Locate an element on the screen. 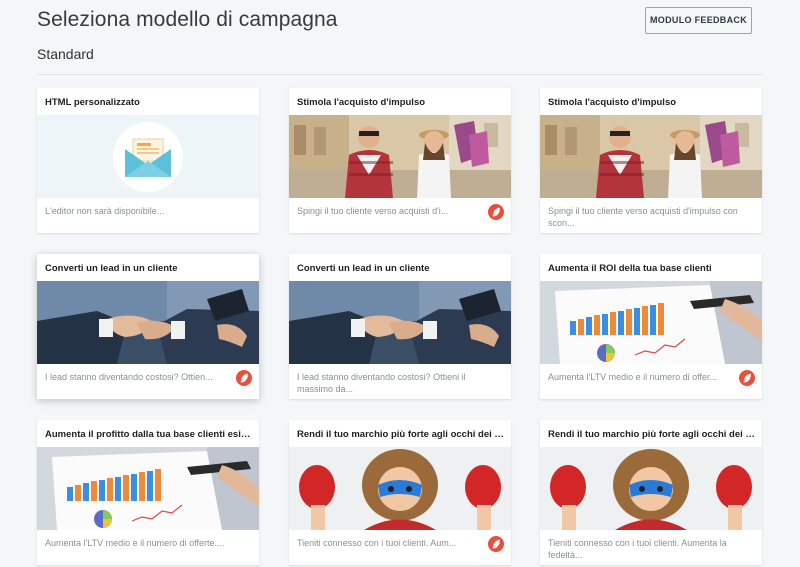 This screenshot has height=567, width=800. section-divider is located at coordinates (400, 74).